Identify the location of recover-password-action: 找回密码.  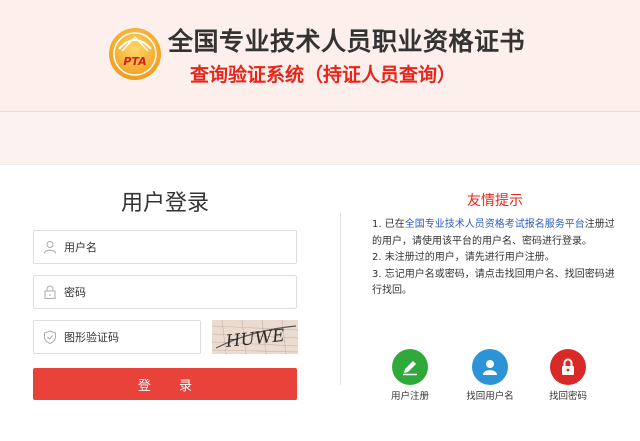
(568, 375).